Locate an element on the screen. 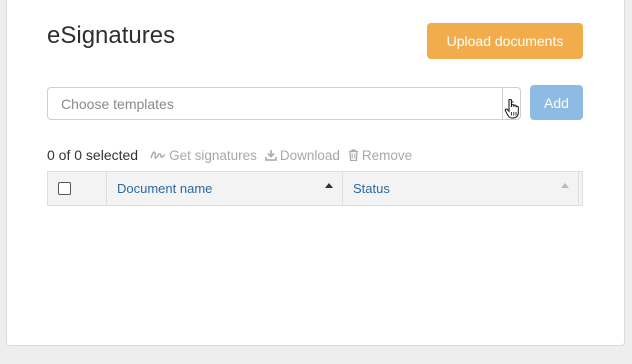  sort-indicator-icon is located at coordinates (565, 185).